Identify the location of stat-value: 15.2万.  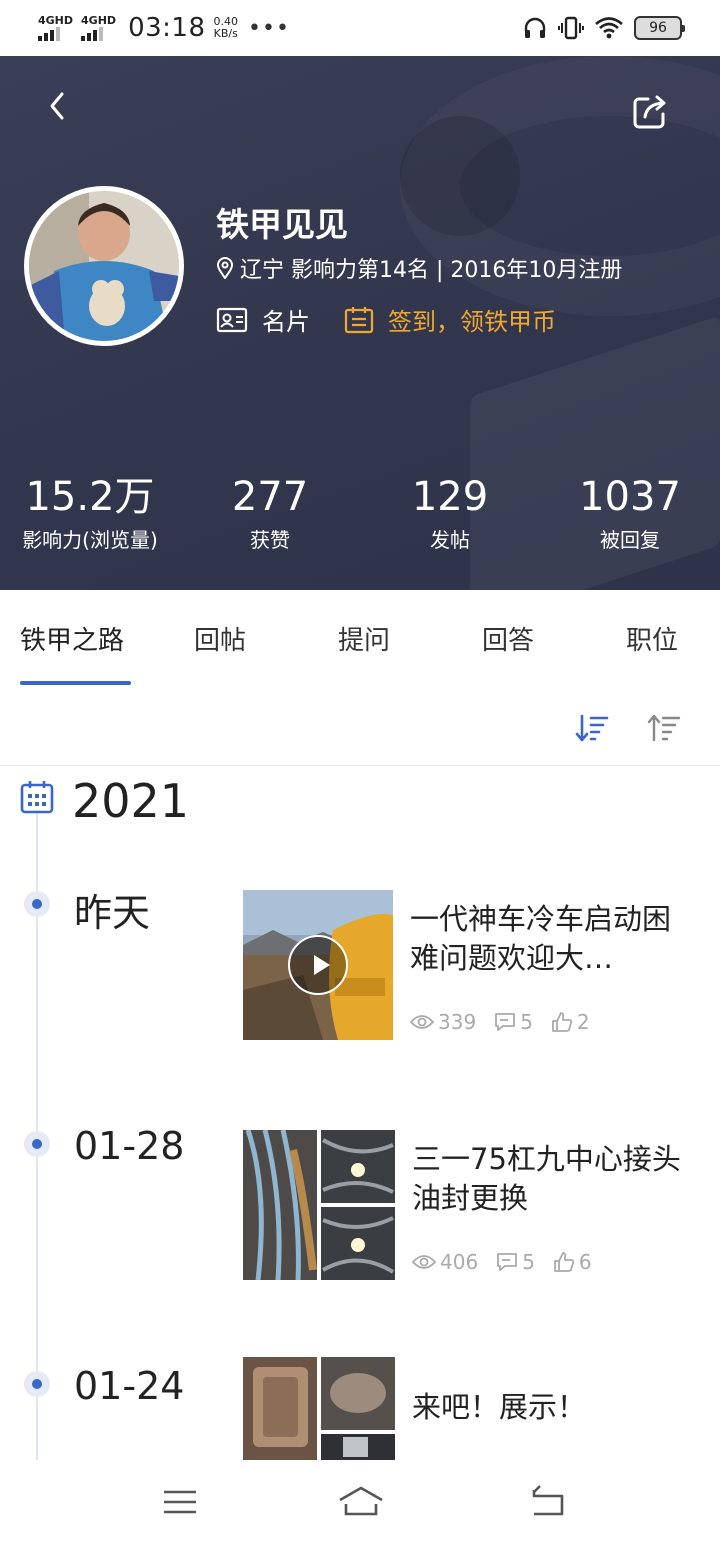
(90, 497).